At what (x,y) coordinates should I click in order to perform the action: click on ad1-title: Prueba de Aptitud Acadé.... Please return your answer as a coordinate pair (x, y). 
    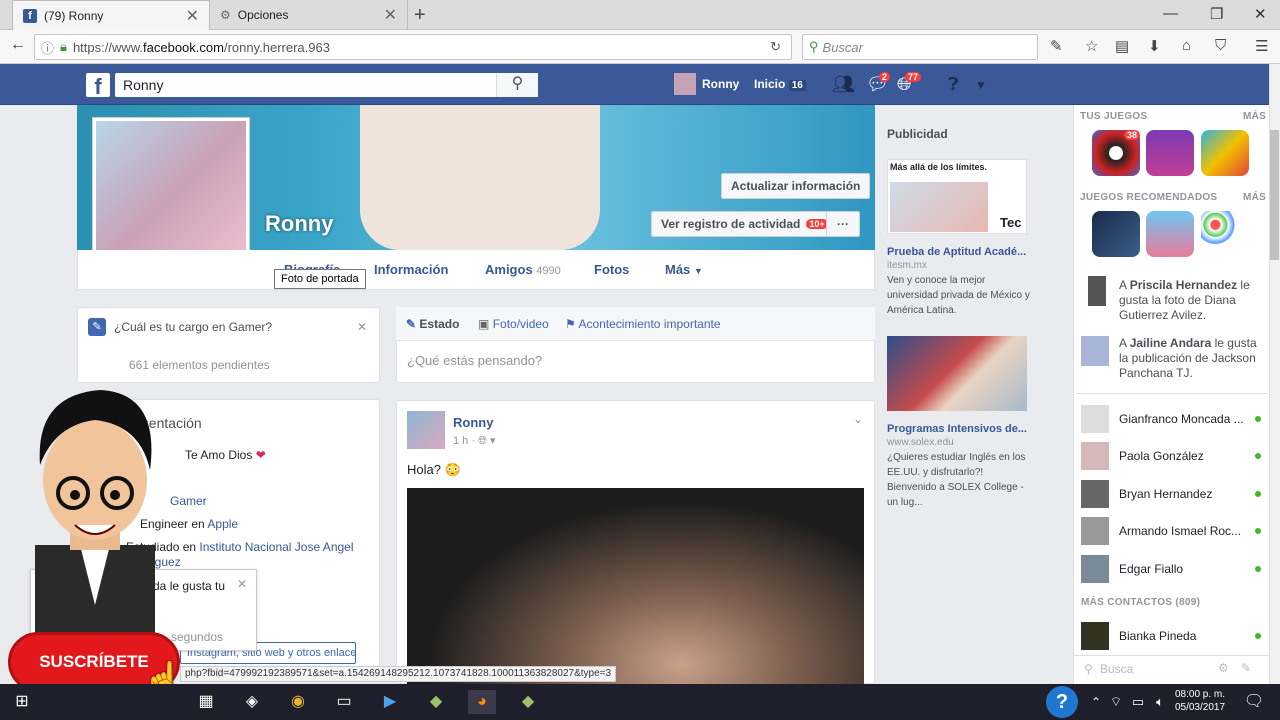
    Looking at the image, I should click on (956, 252).